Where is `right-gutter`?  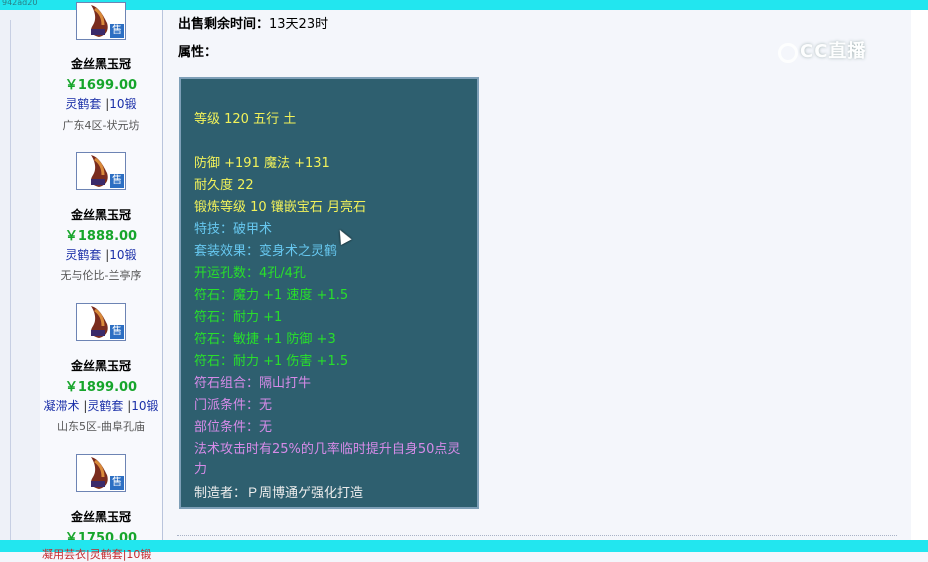 right-gutter is located at coordinates (919, 275).